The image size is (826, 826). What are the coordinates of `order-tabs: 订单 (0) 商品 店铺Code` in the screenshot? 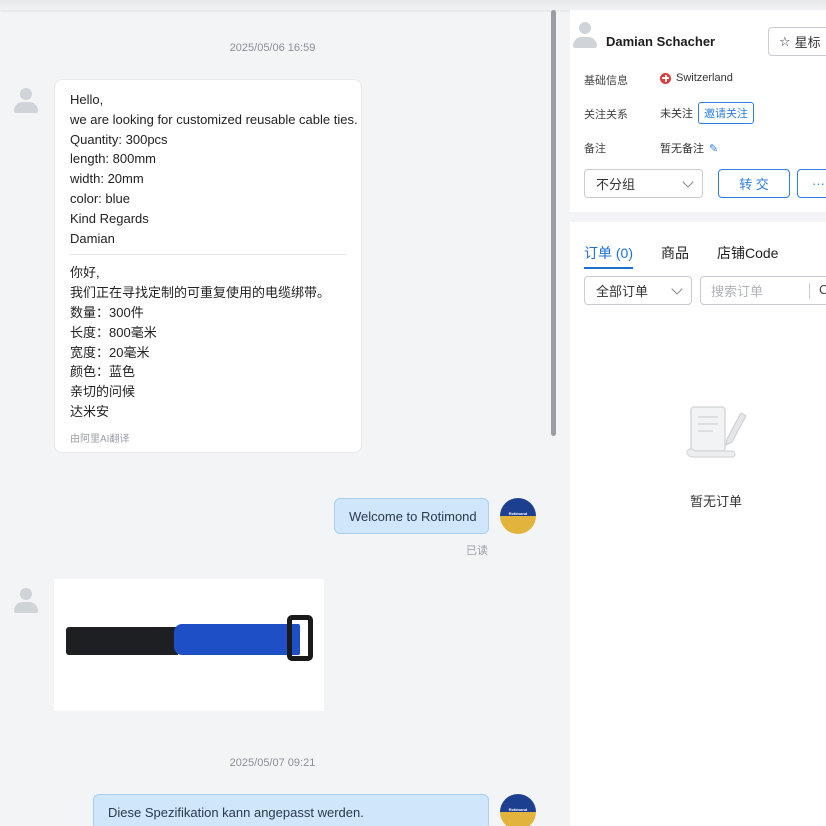 It's located at (681, 256).